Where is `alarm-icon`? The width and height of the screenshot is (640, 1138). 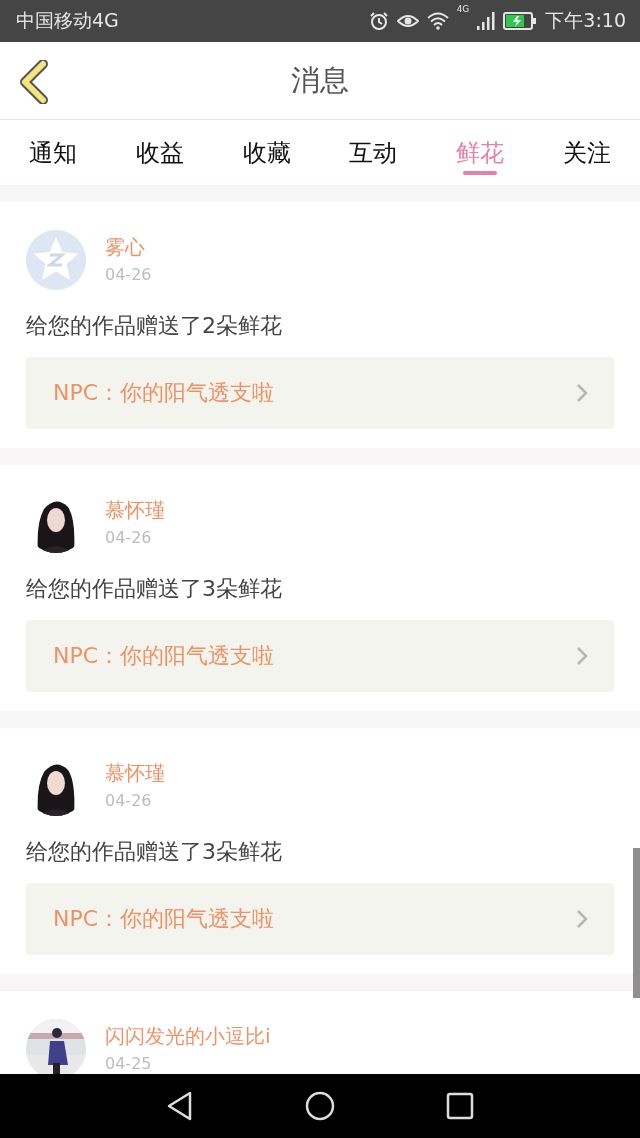 alarm-icon is located at coordinates (378, 21).